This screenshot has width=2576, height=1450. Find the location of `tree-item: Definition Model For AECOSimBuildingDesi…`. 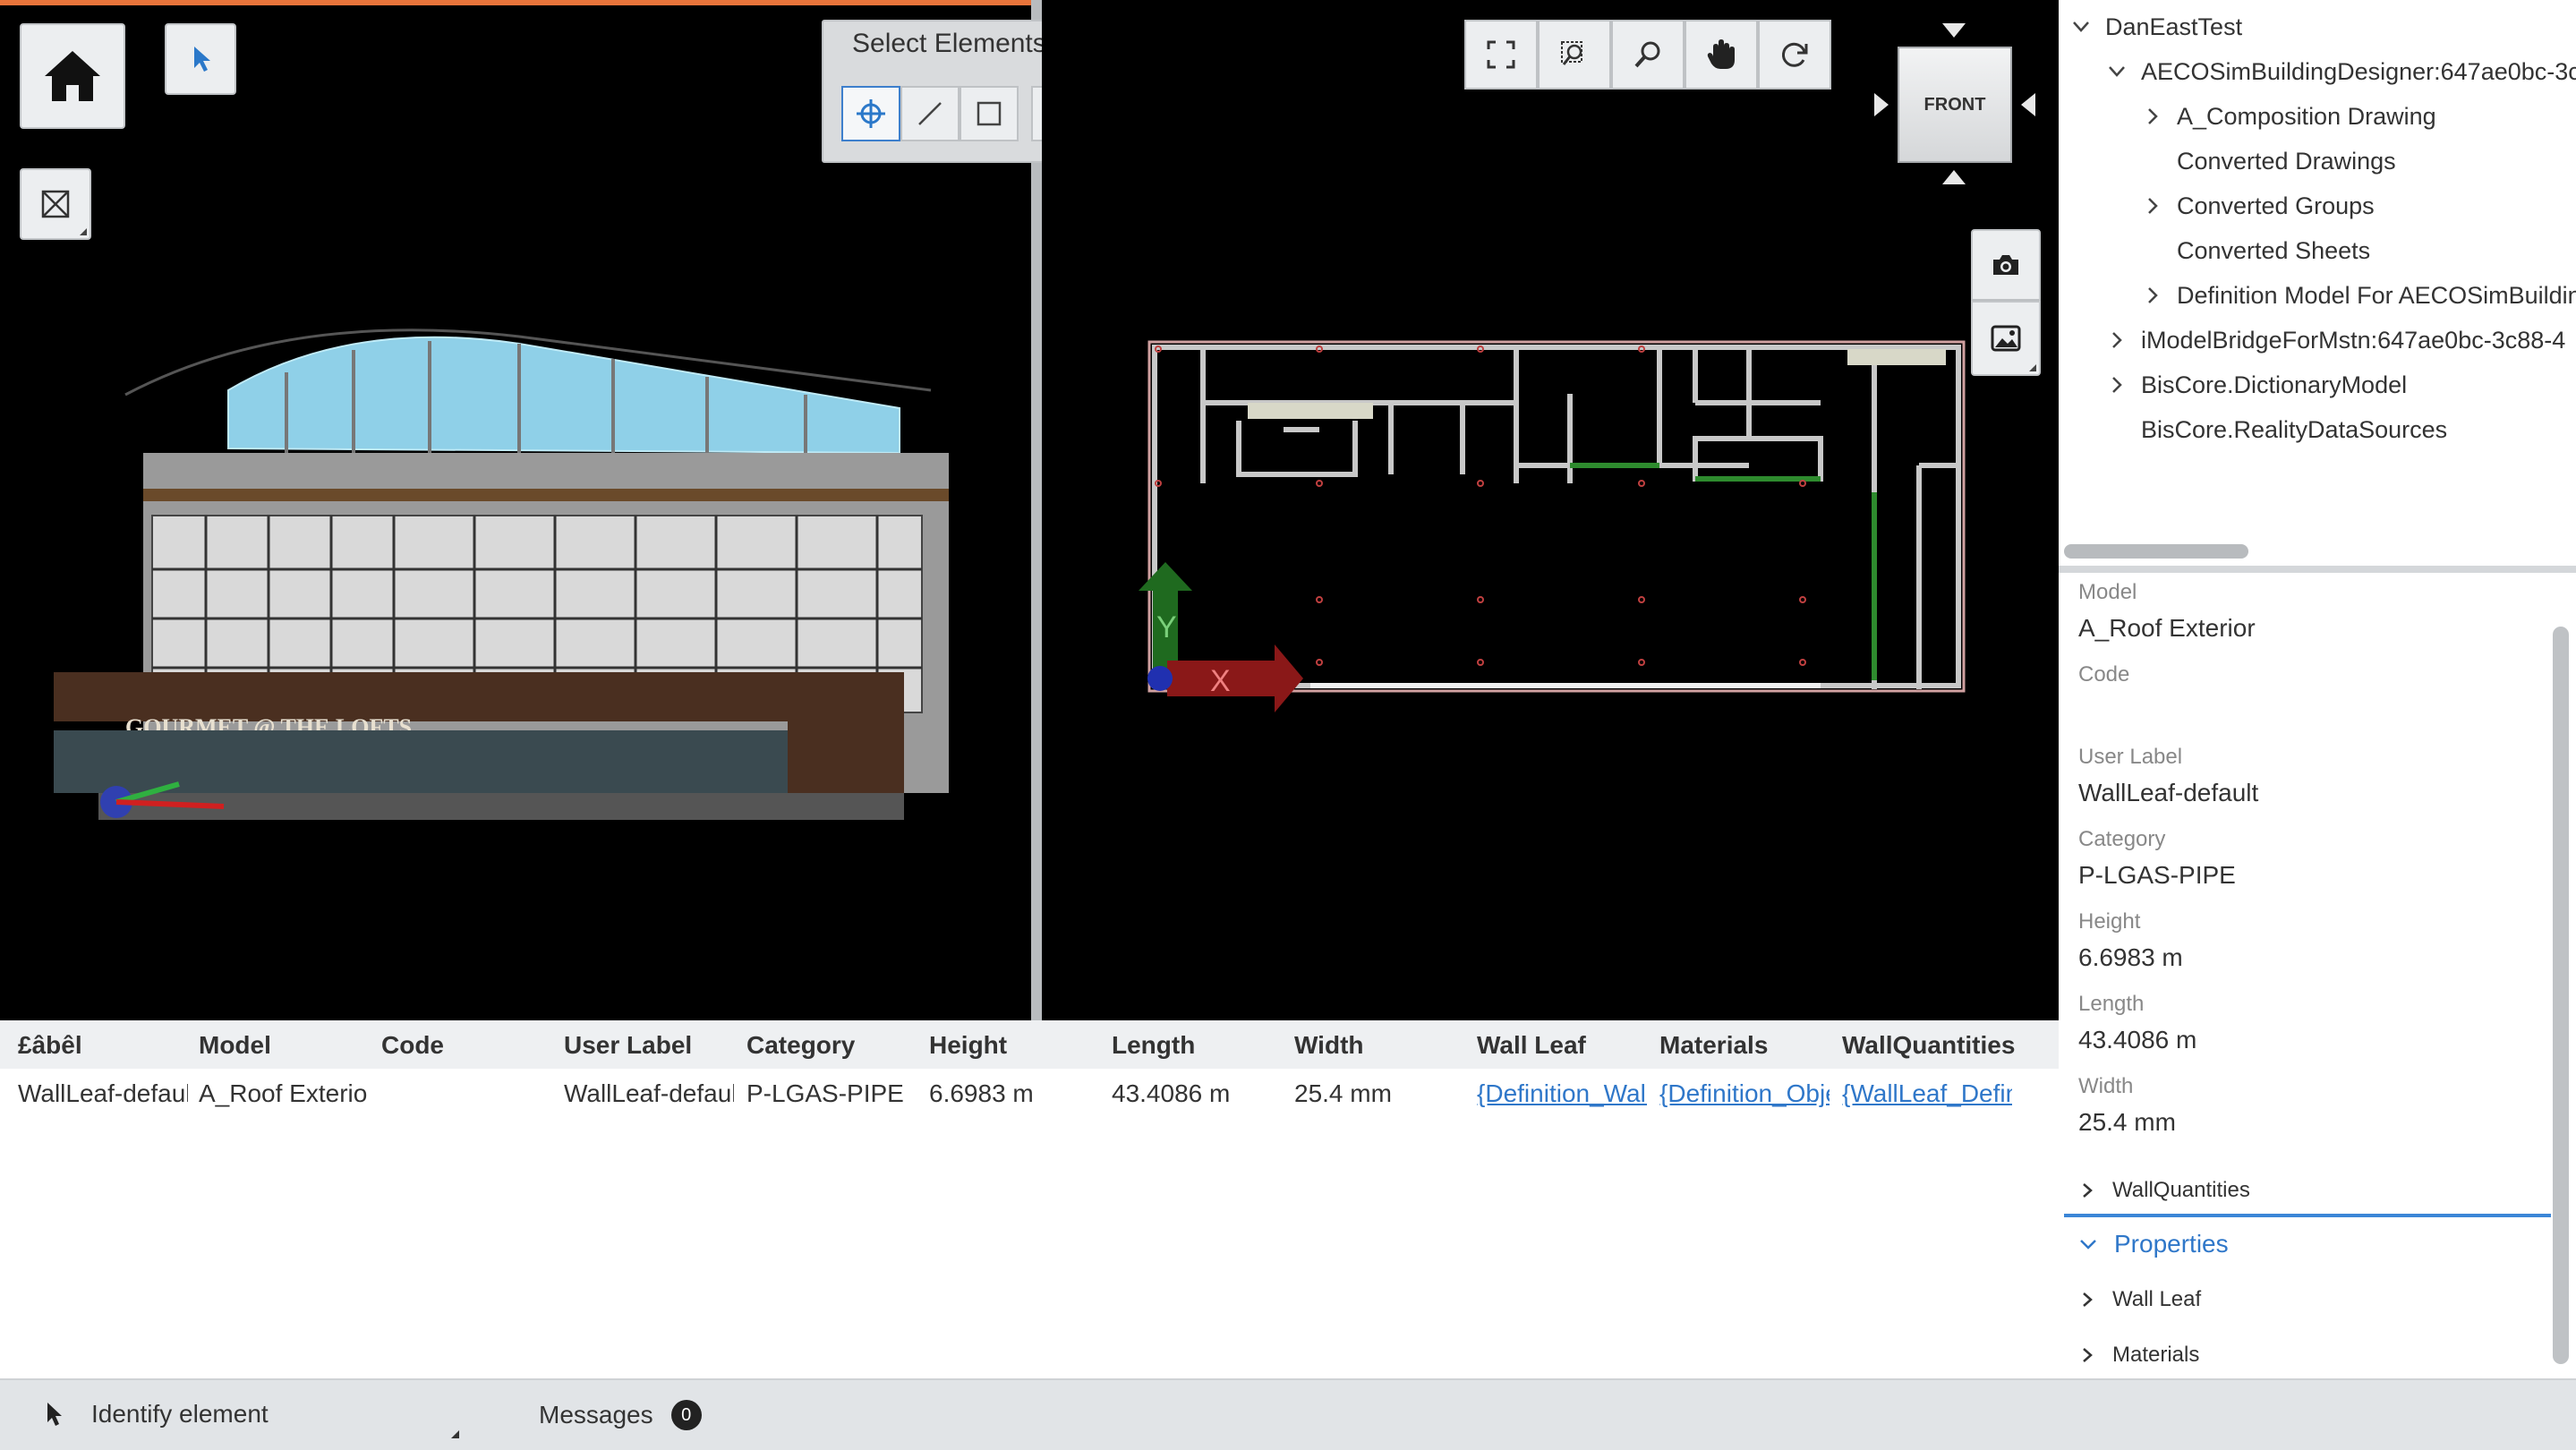

tree-item: Definition Model For AECOSimBuildingDesi… is located at coordinates (2359, 295).